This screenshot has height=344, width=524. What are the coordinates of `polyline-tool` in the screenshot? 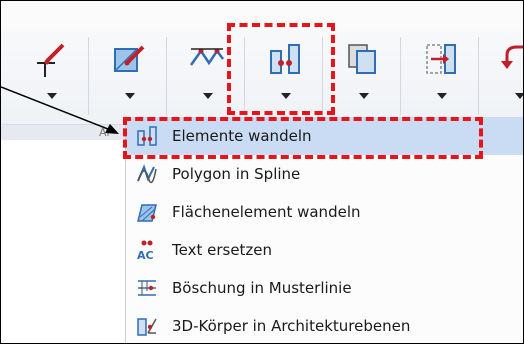 It's located at (207, 76).